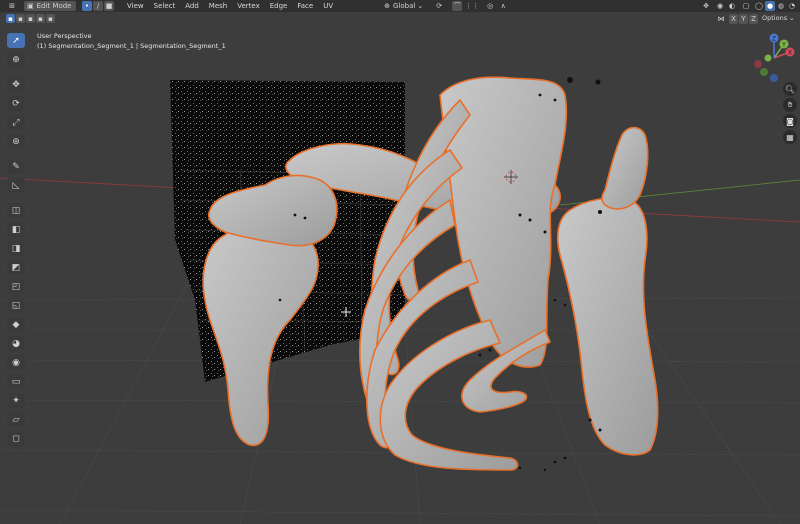 The height and width of the screenshot is (524, 800). Describe the element at coordinates (16, 267) in the screenshot. I see `bevel-tool: ◩` at that location.